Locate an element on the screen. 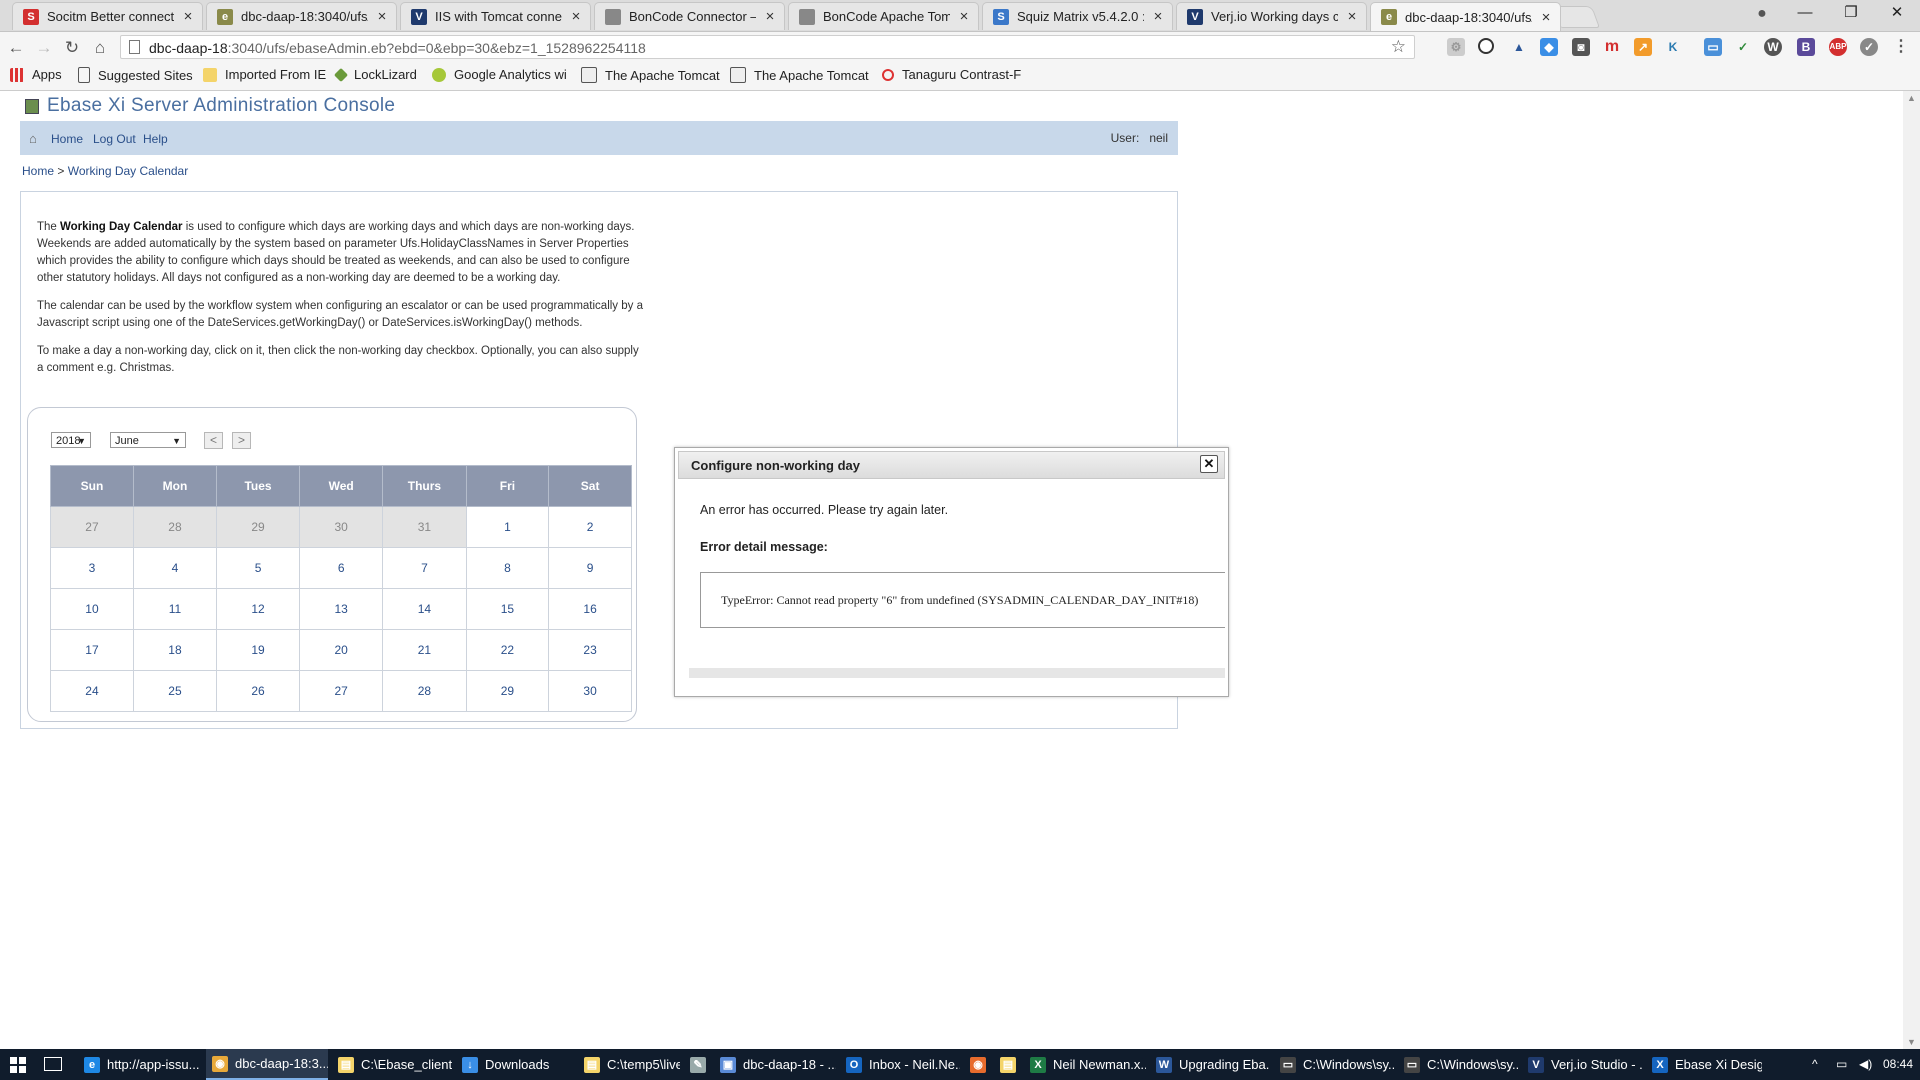  nav-help-link: Help is located at coordinates (155, 139).